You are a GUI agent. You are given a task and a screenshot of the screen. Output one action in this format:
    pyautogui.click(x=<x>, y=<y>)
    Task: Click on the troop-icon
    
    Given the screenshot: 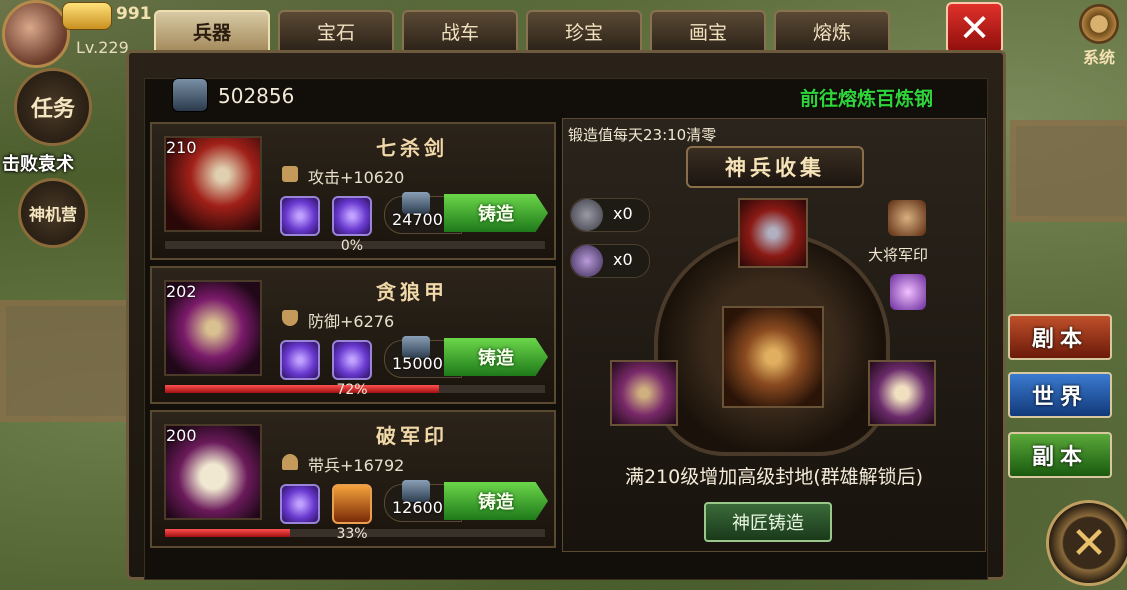 What is the action you would take?
    pyautogui.click(x=290, y=462)
    